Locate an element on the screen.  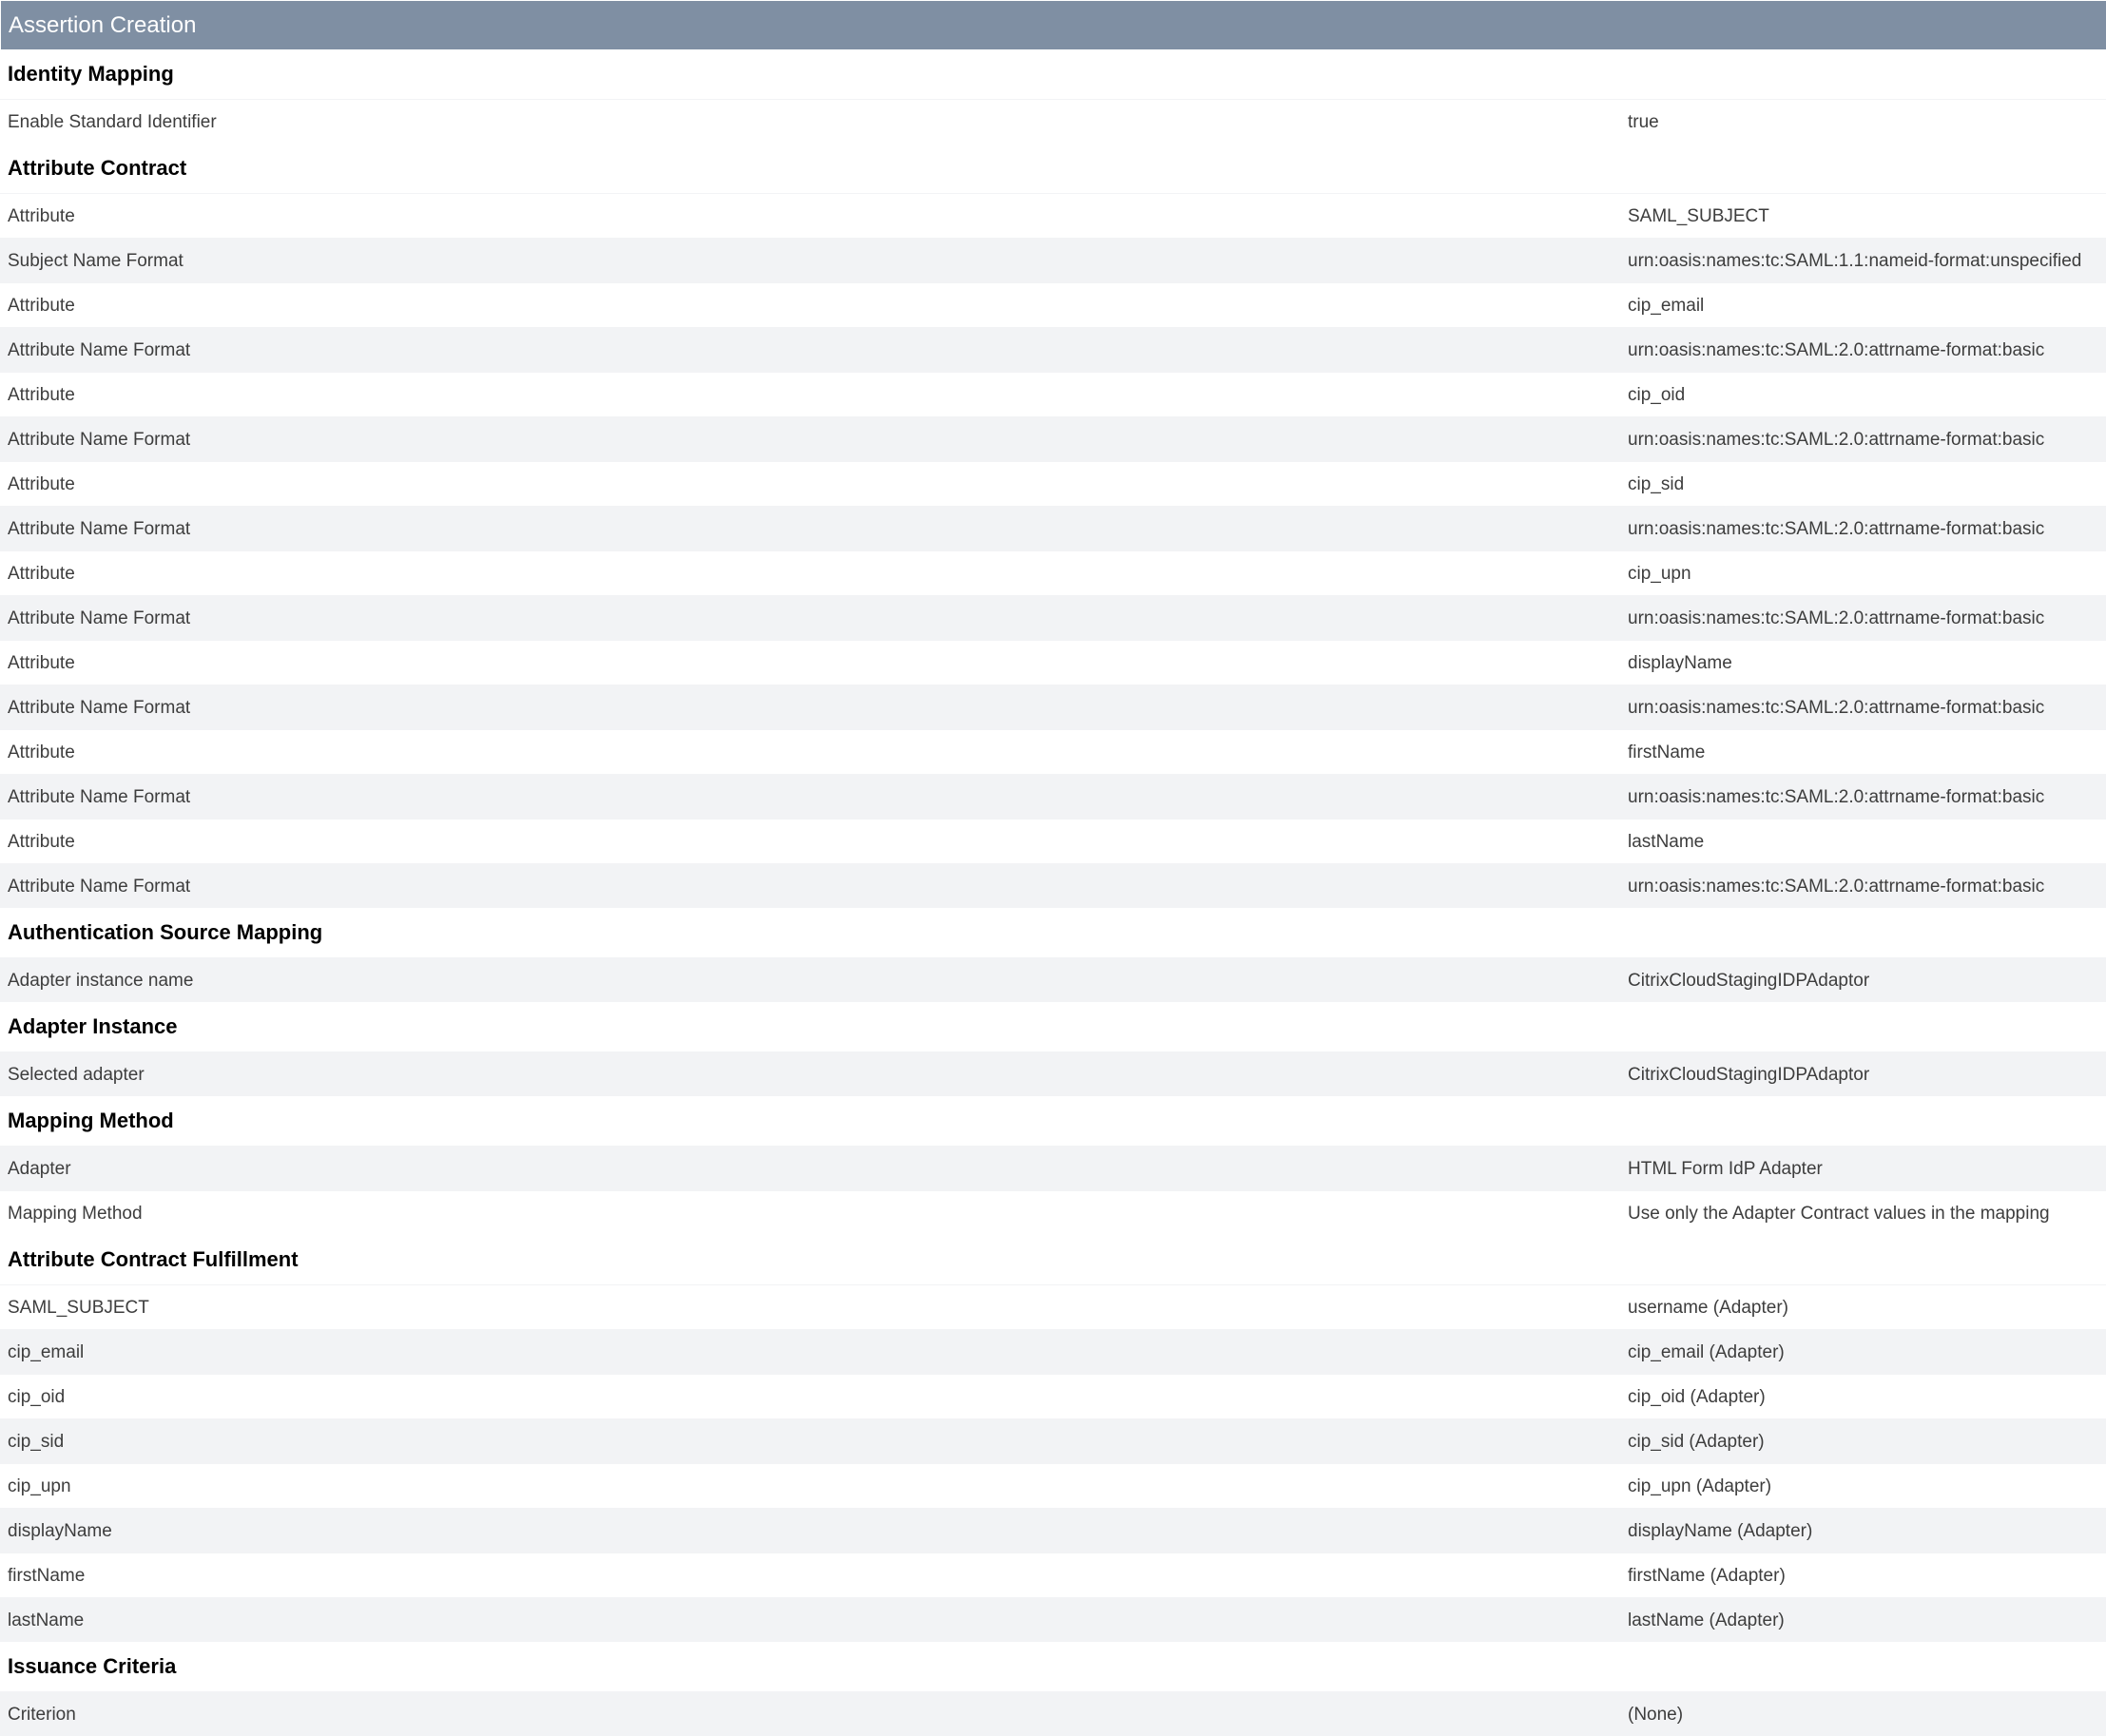
row-value: cip_upn is located at coordinates (1659, 574).